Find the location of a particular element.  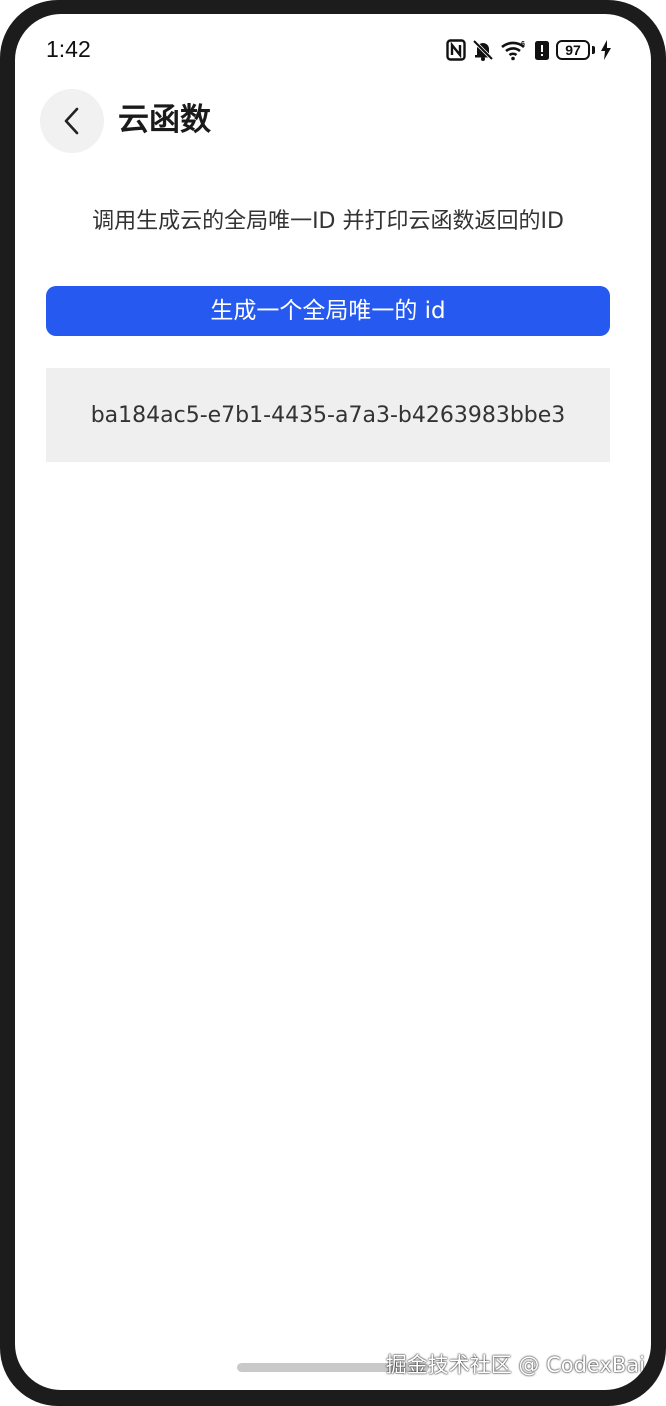

status-time: 1:42 is located at coordinates (68, 49).